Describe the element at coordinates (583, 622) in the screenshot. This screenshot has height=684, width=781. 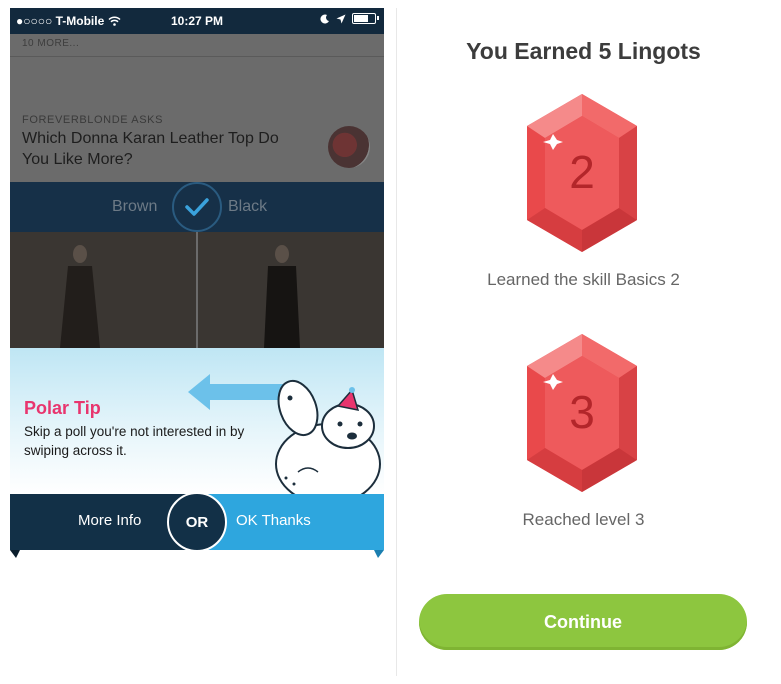
I see `continue-button: Continue` at that location.